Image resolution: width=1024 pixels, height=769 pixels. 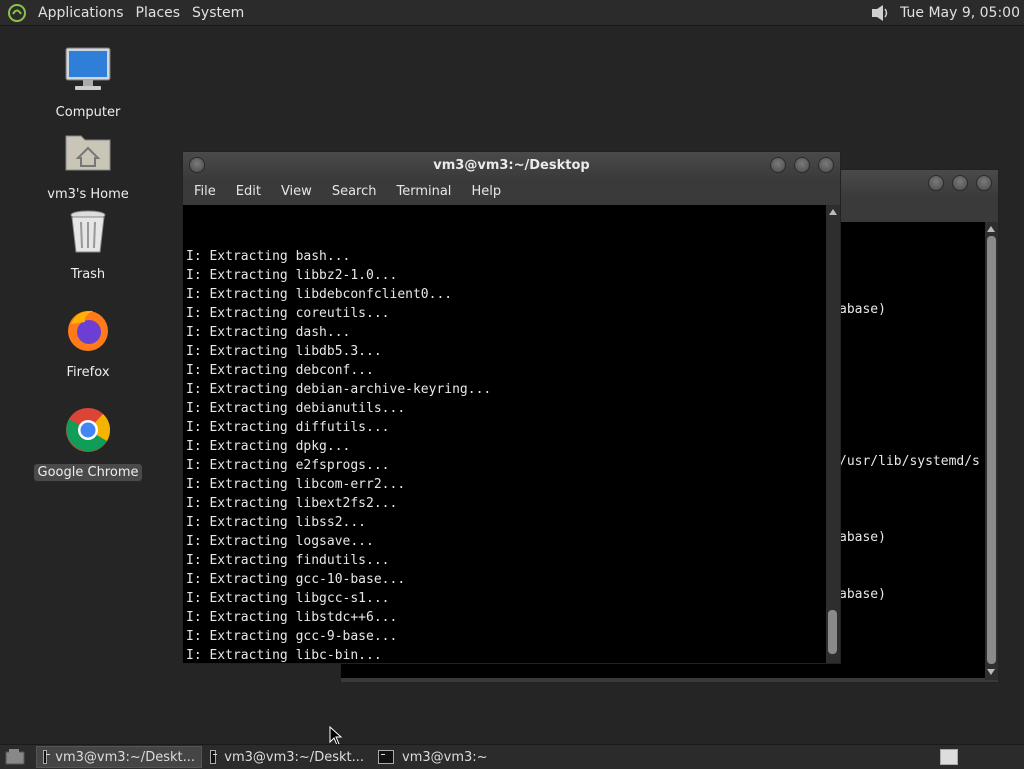 I want to click on desktop-icon-trash: Trash, so click(x=88, y=245).